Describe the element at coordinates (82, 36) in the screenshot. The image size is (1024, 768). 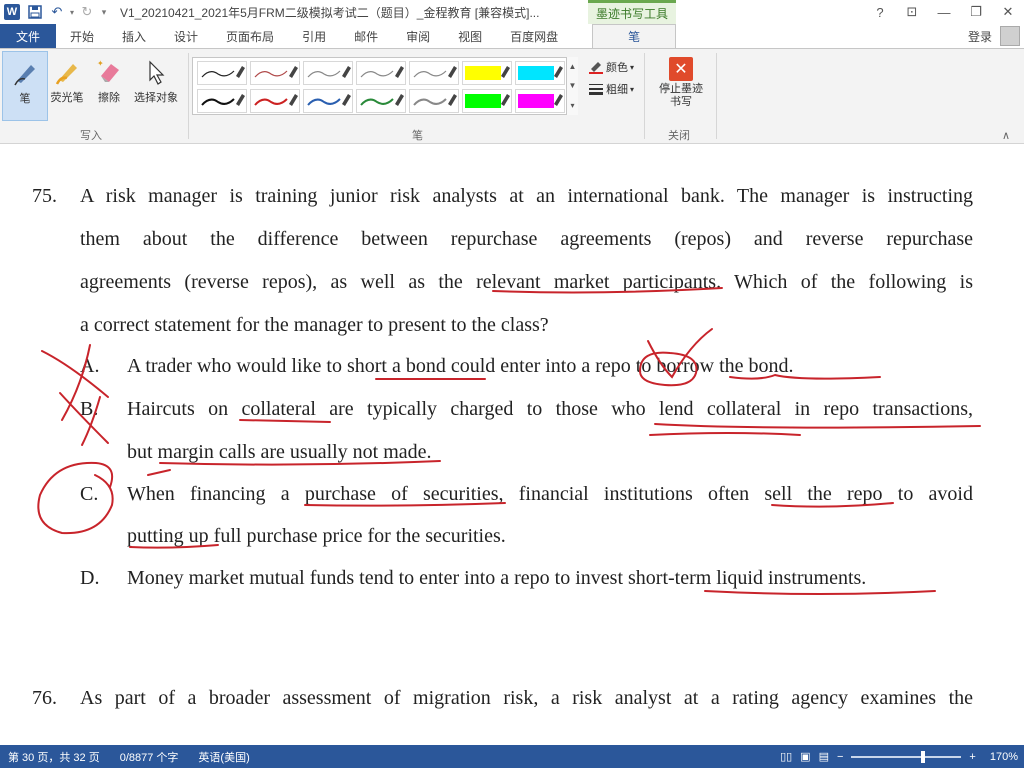
I see `tab-home: 开始` at that location.